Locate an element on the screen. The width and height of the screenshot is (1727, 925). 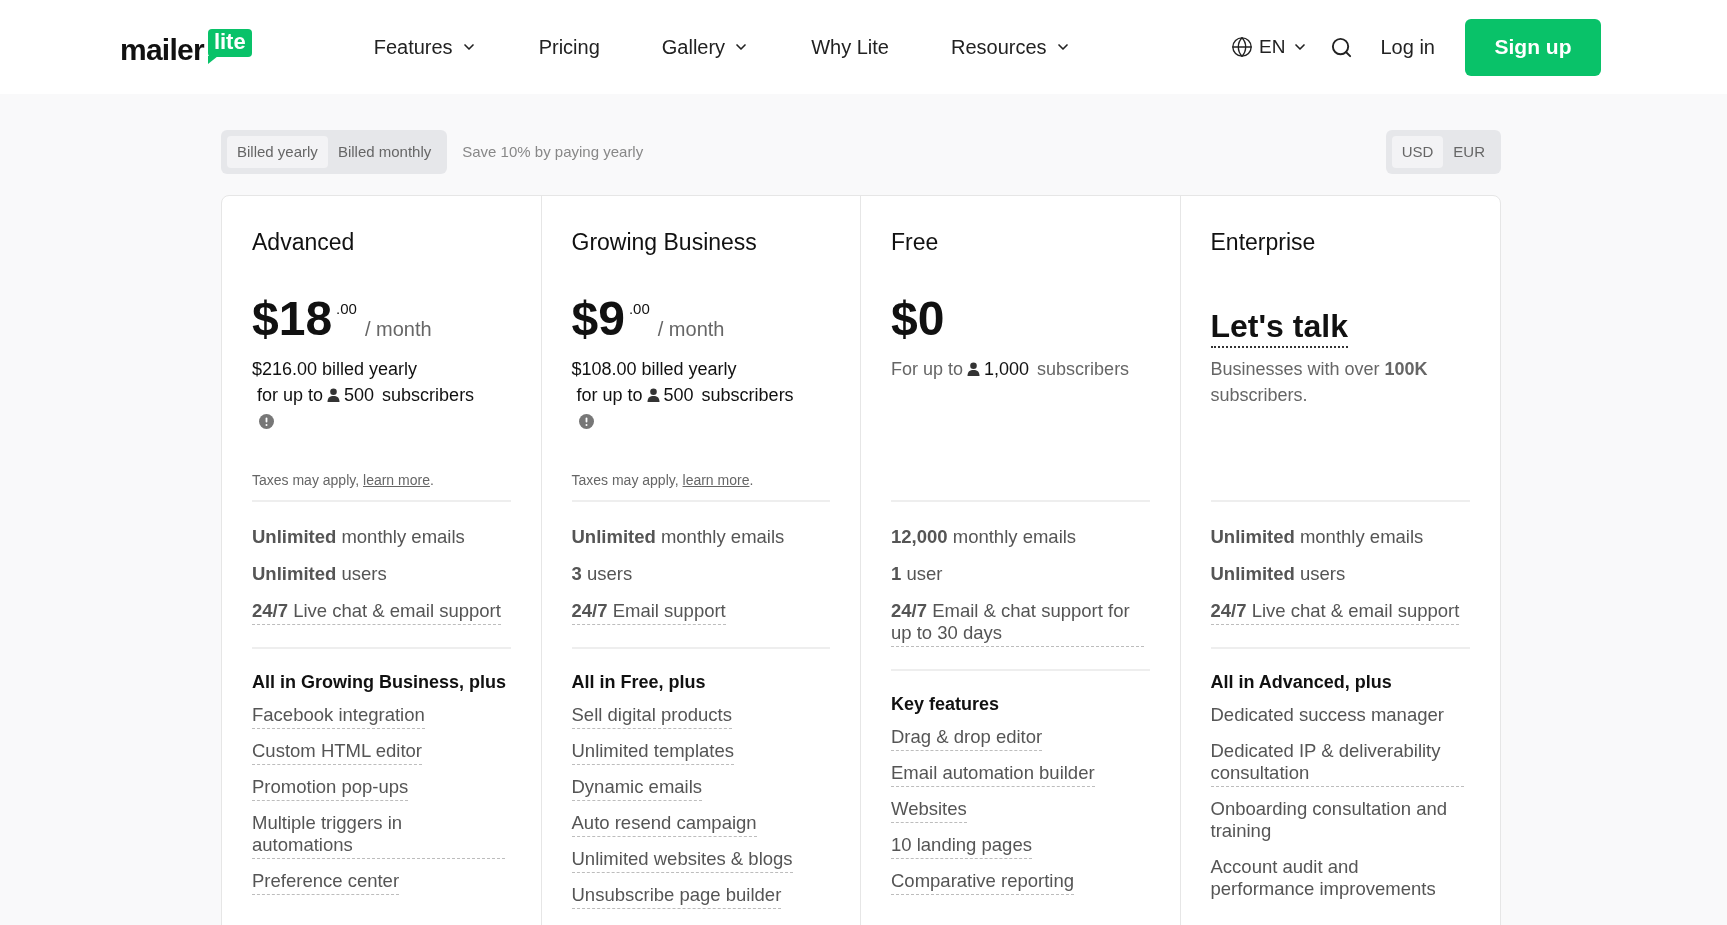
section-heading: All in Free, plus is located at coordinates (639, 682).